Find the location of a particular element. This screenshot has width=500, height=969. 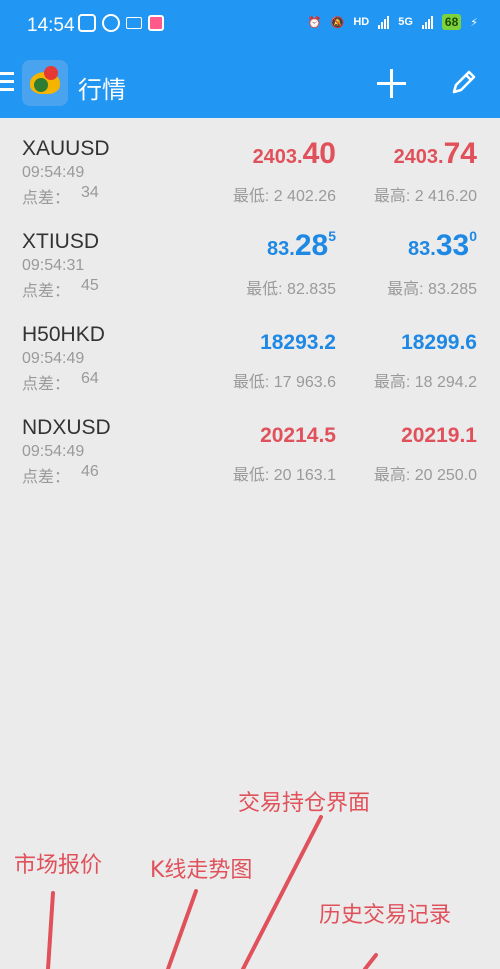

arrow-quotes is located at coordinates (50, 930).